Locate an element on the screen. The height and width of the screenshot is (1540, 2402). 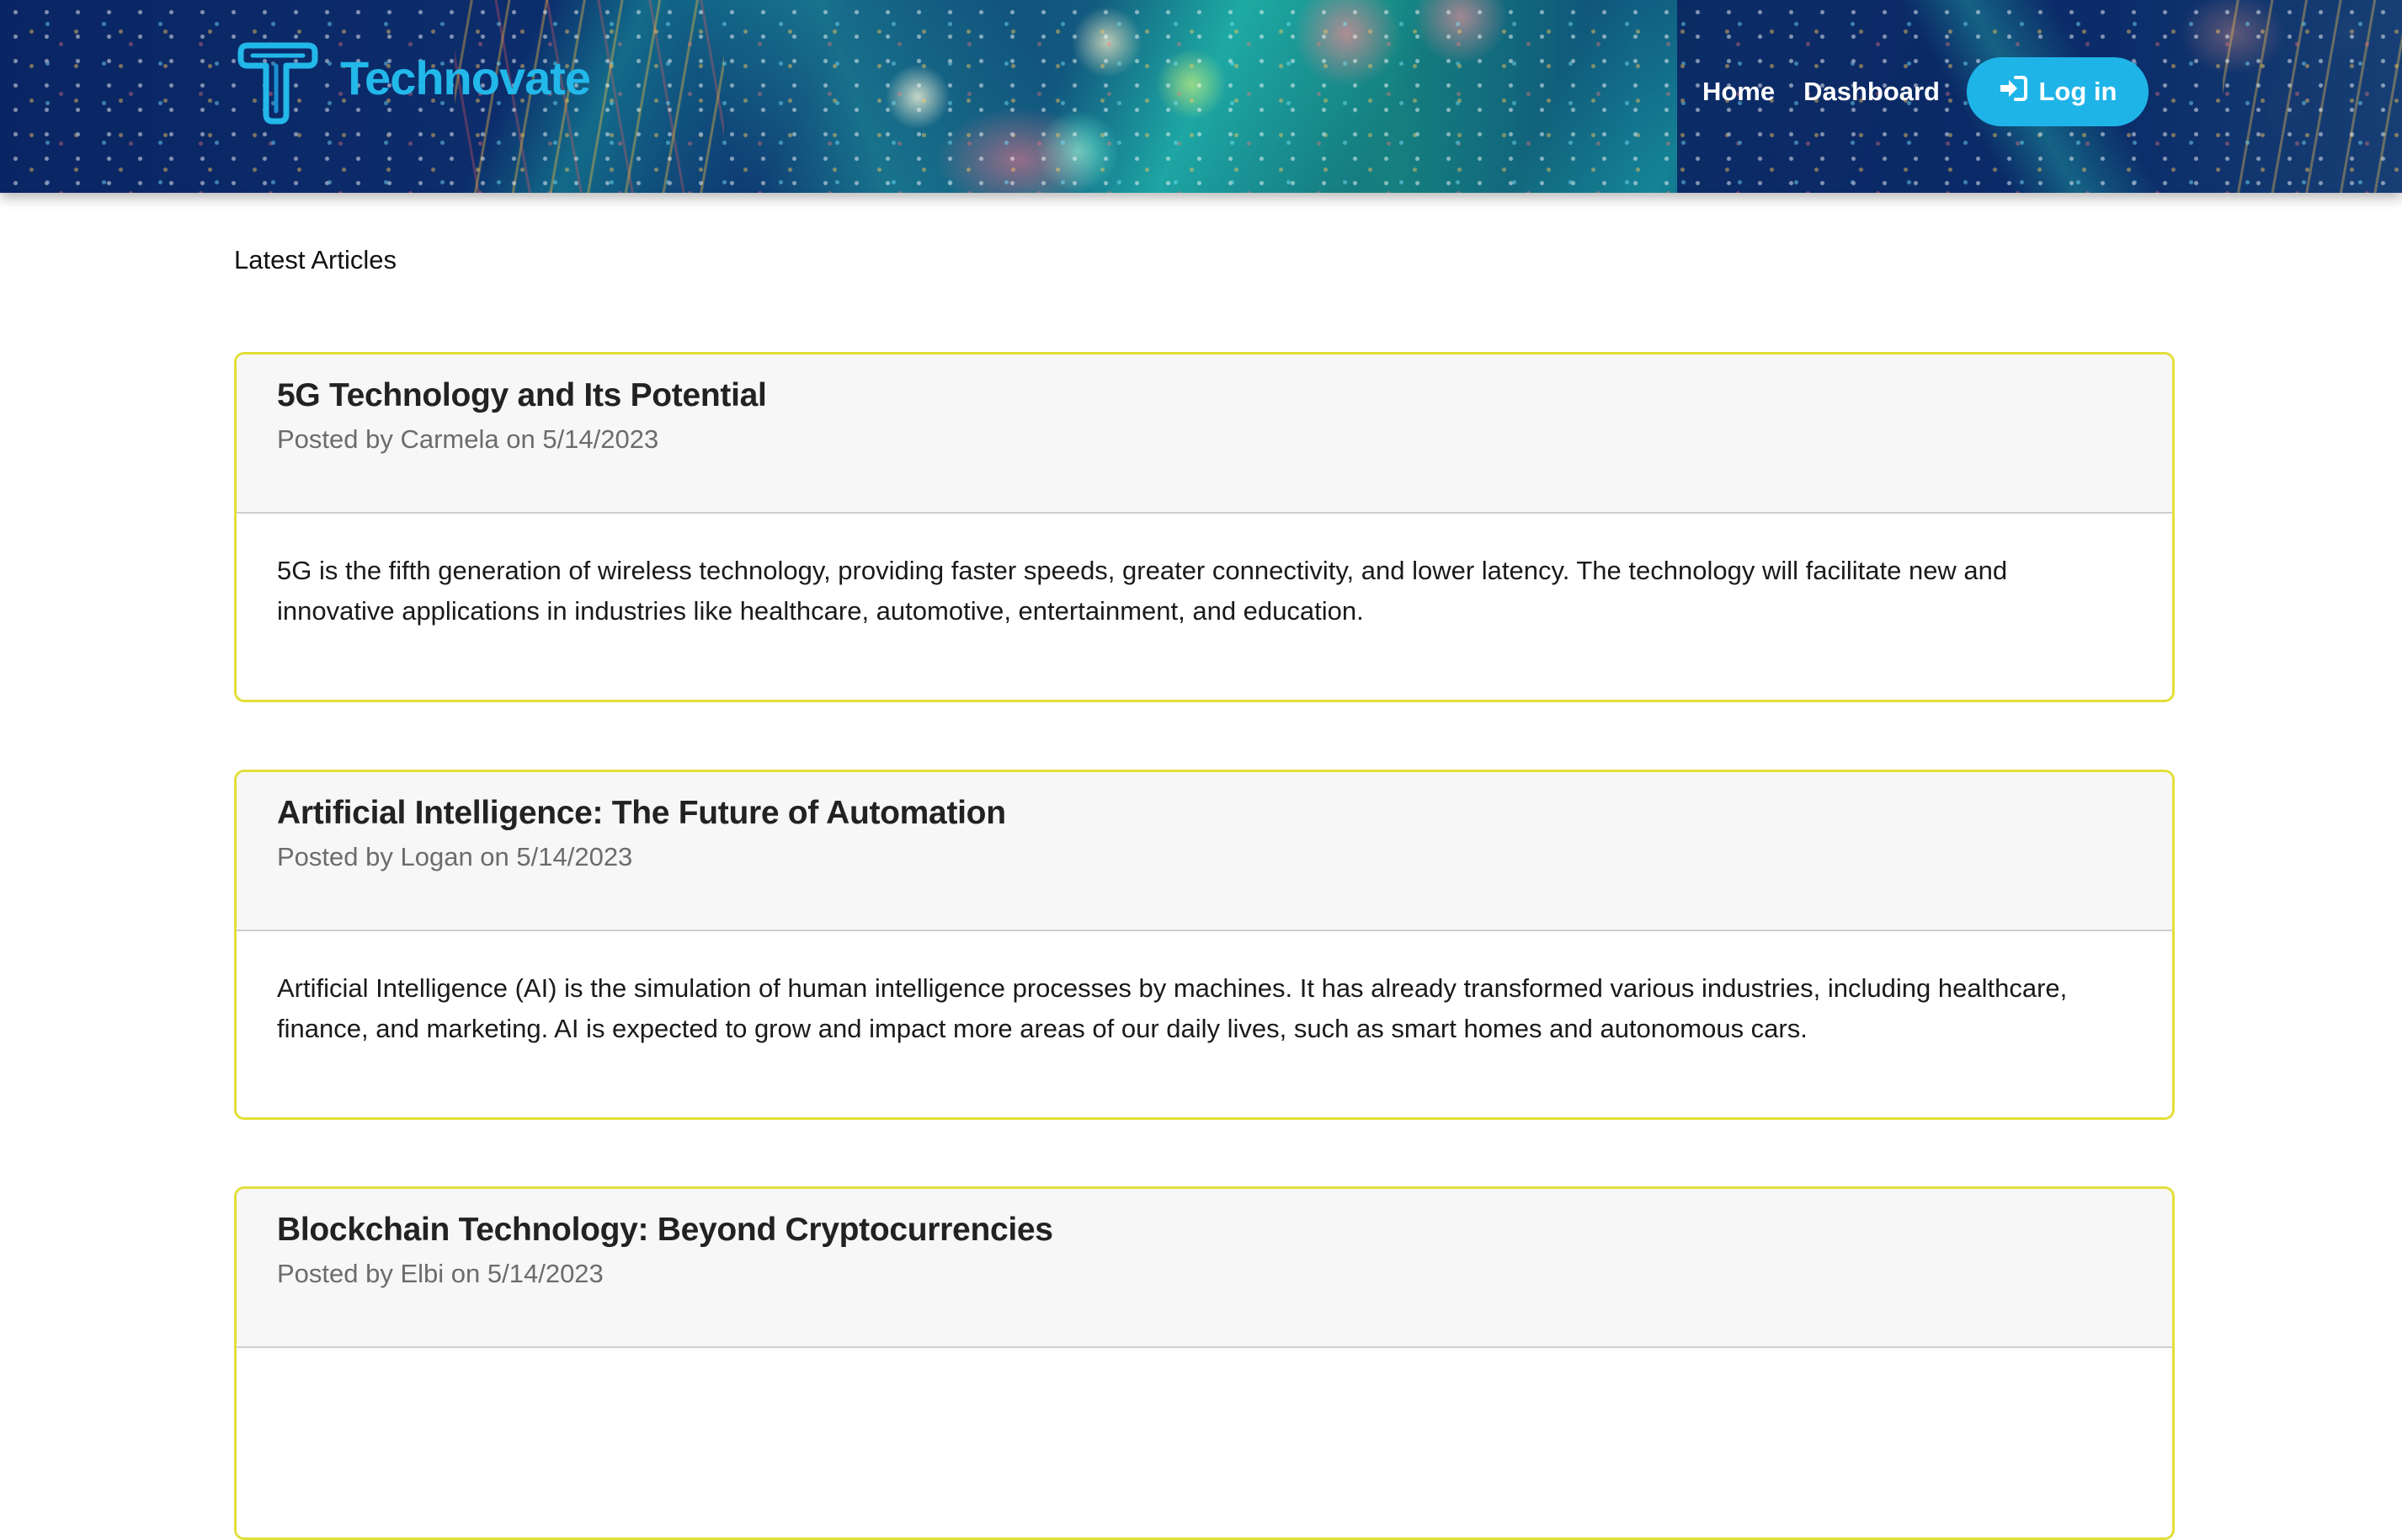
article-meta: Posted by Elbi on 5/14/2023 is located at coordinates (440, 1273).